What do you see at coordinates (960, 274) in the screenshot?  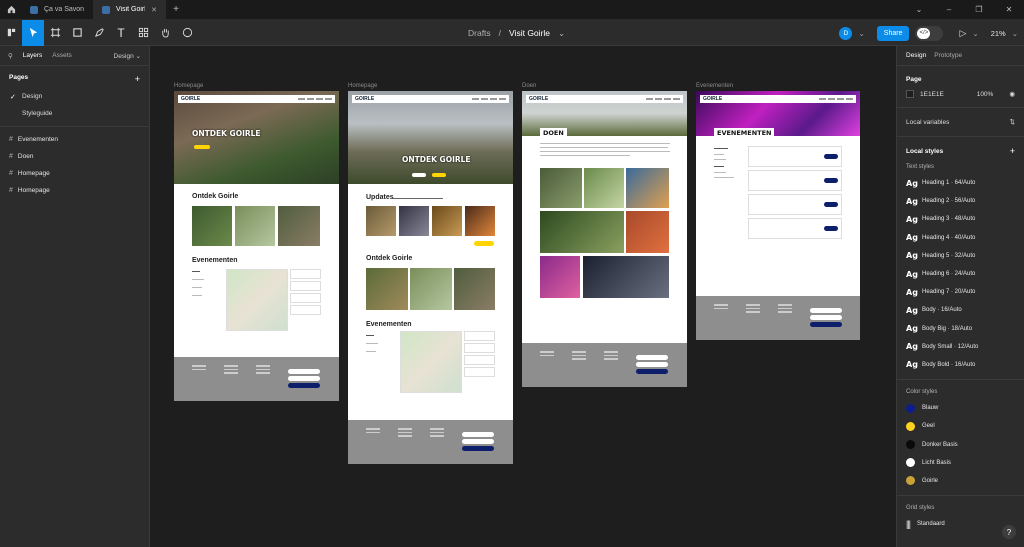 I see `text-style-item: Ag Heading 6 · 24/Auto` at bounding box center [960, 274].